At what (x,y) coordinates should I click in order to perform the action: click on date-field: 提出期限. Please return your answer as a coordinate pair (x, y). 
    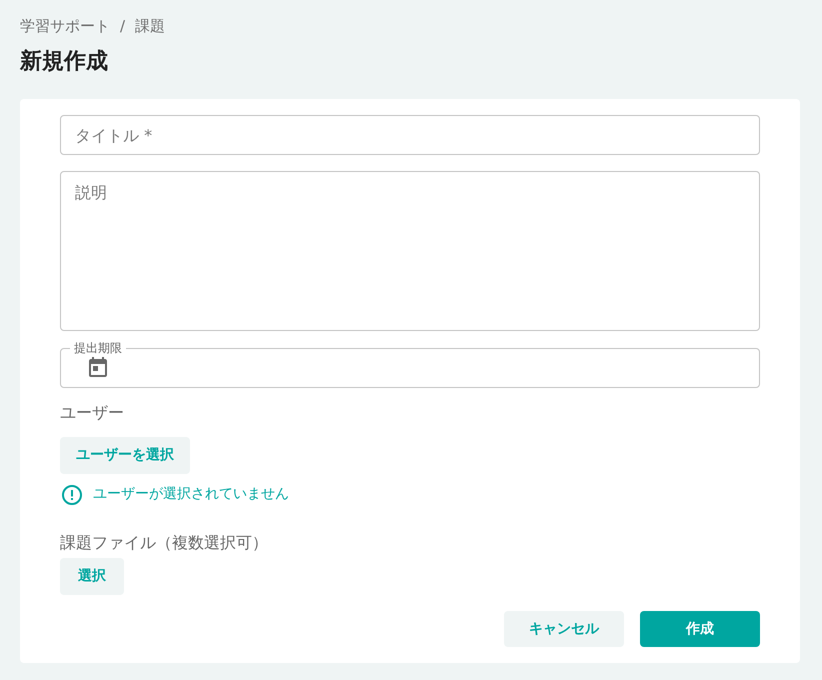
    Looking at the image, I should click on (410, 364).